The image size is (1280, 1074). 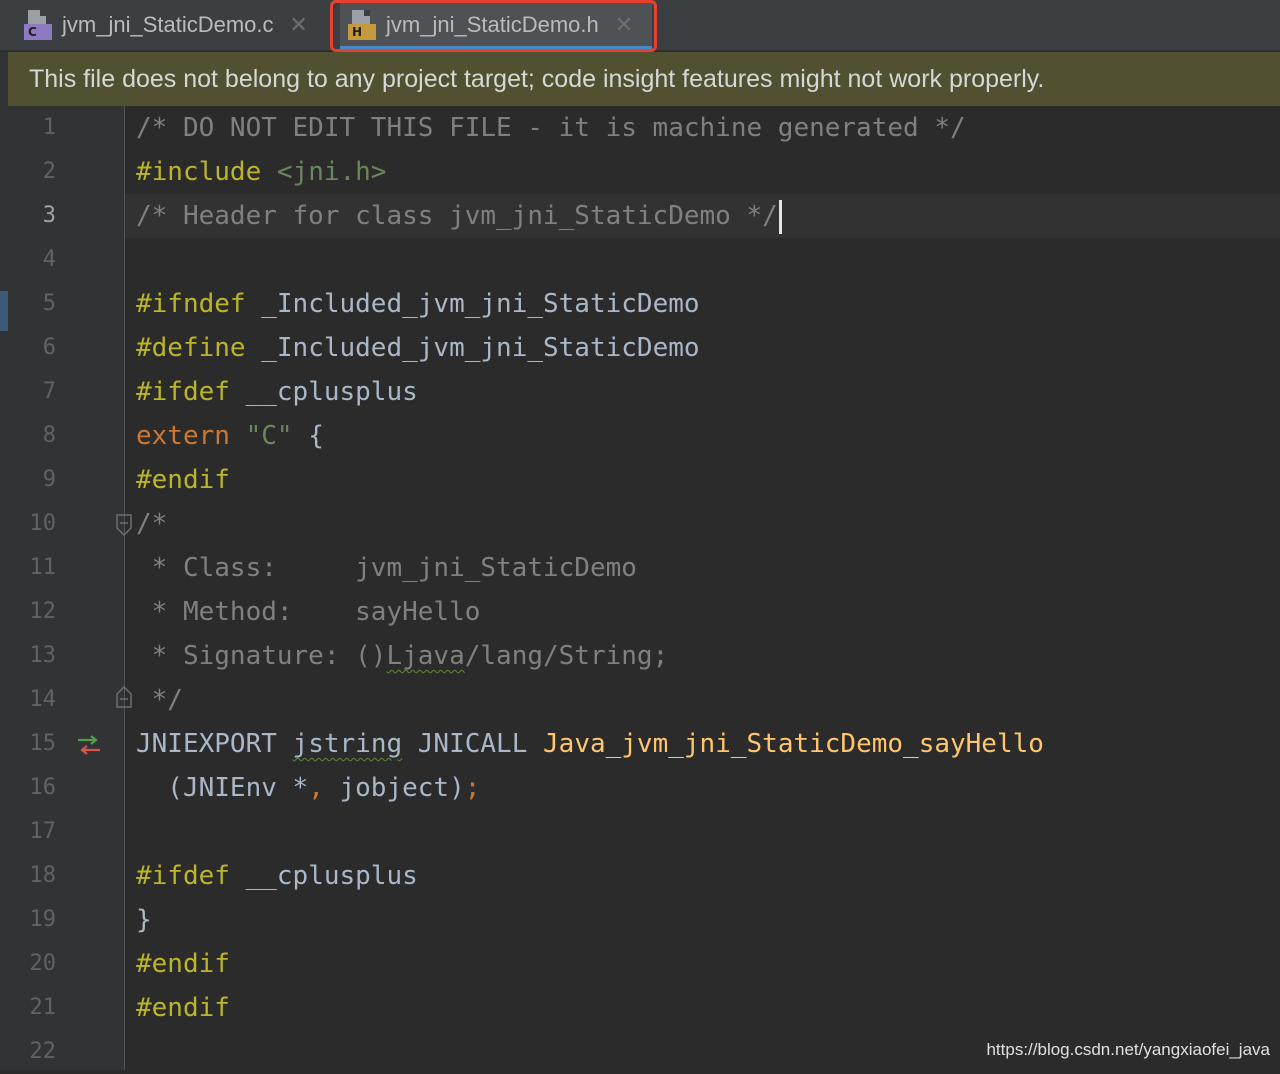 What do you see at coordinates (418, 348) in the screenshot?
I see `code-line: #define _Included_jvm_jni_StaticDemo` at bounding box center [418, 348].